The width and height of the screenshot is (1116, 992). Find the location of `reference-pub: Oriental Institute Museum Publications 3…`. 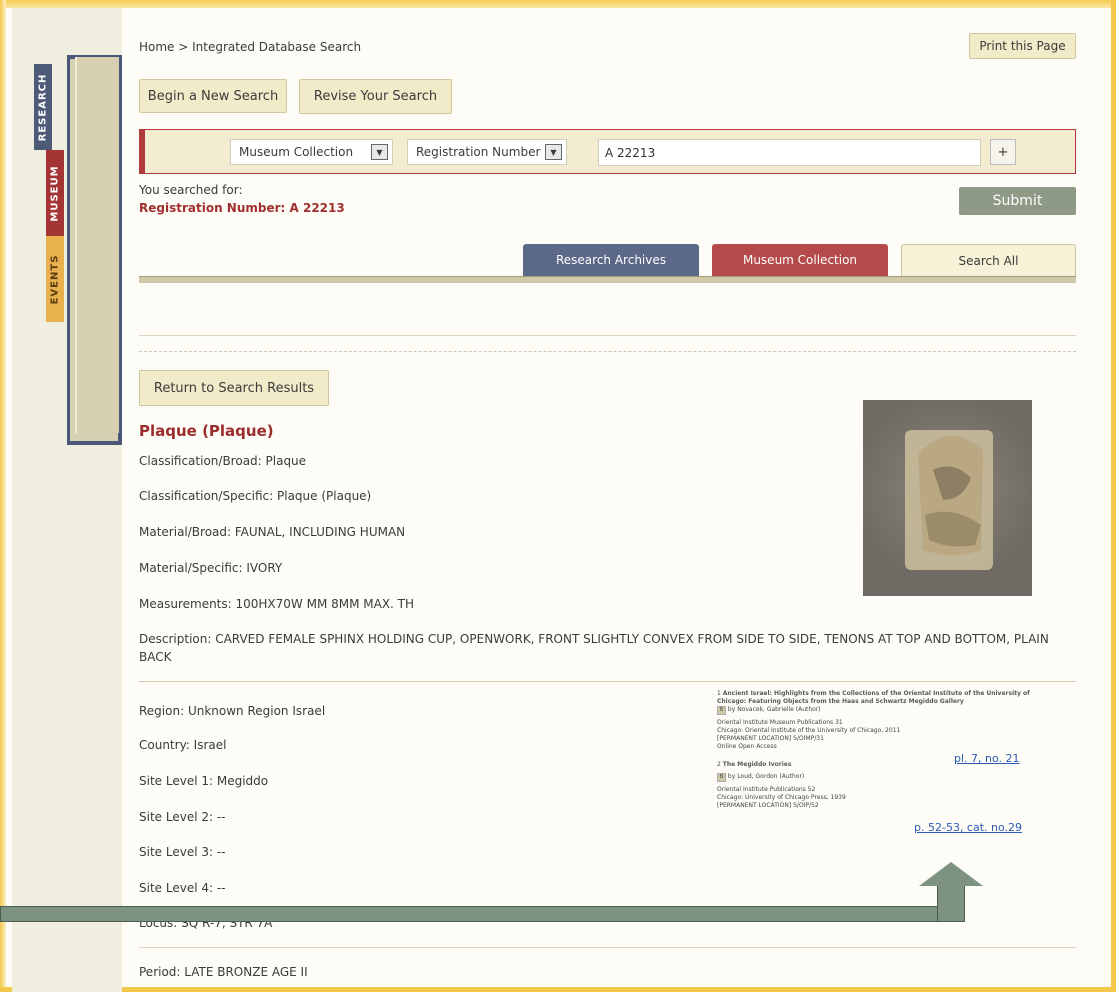

reference-pub: Oriental Institute Museum Publications 3… is located at coordinates (780, 722).